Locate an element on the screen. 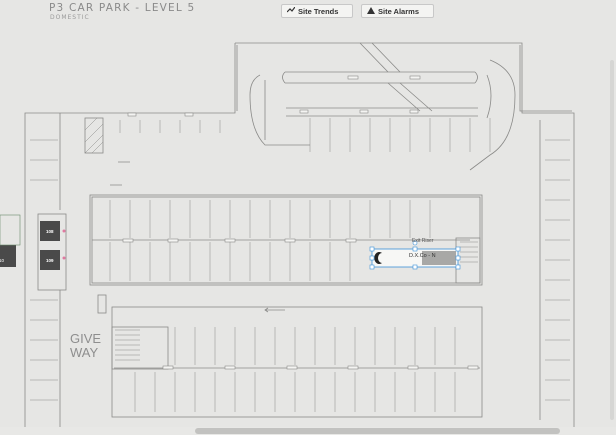 Image resolution: width=616 pixels, height=435 pixels. lift-label-2: 109 is located at coordinates (50, 260).